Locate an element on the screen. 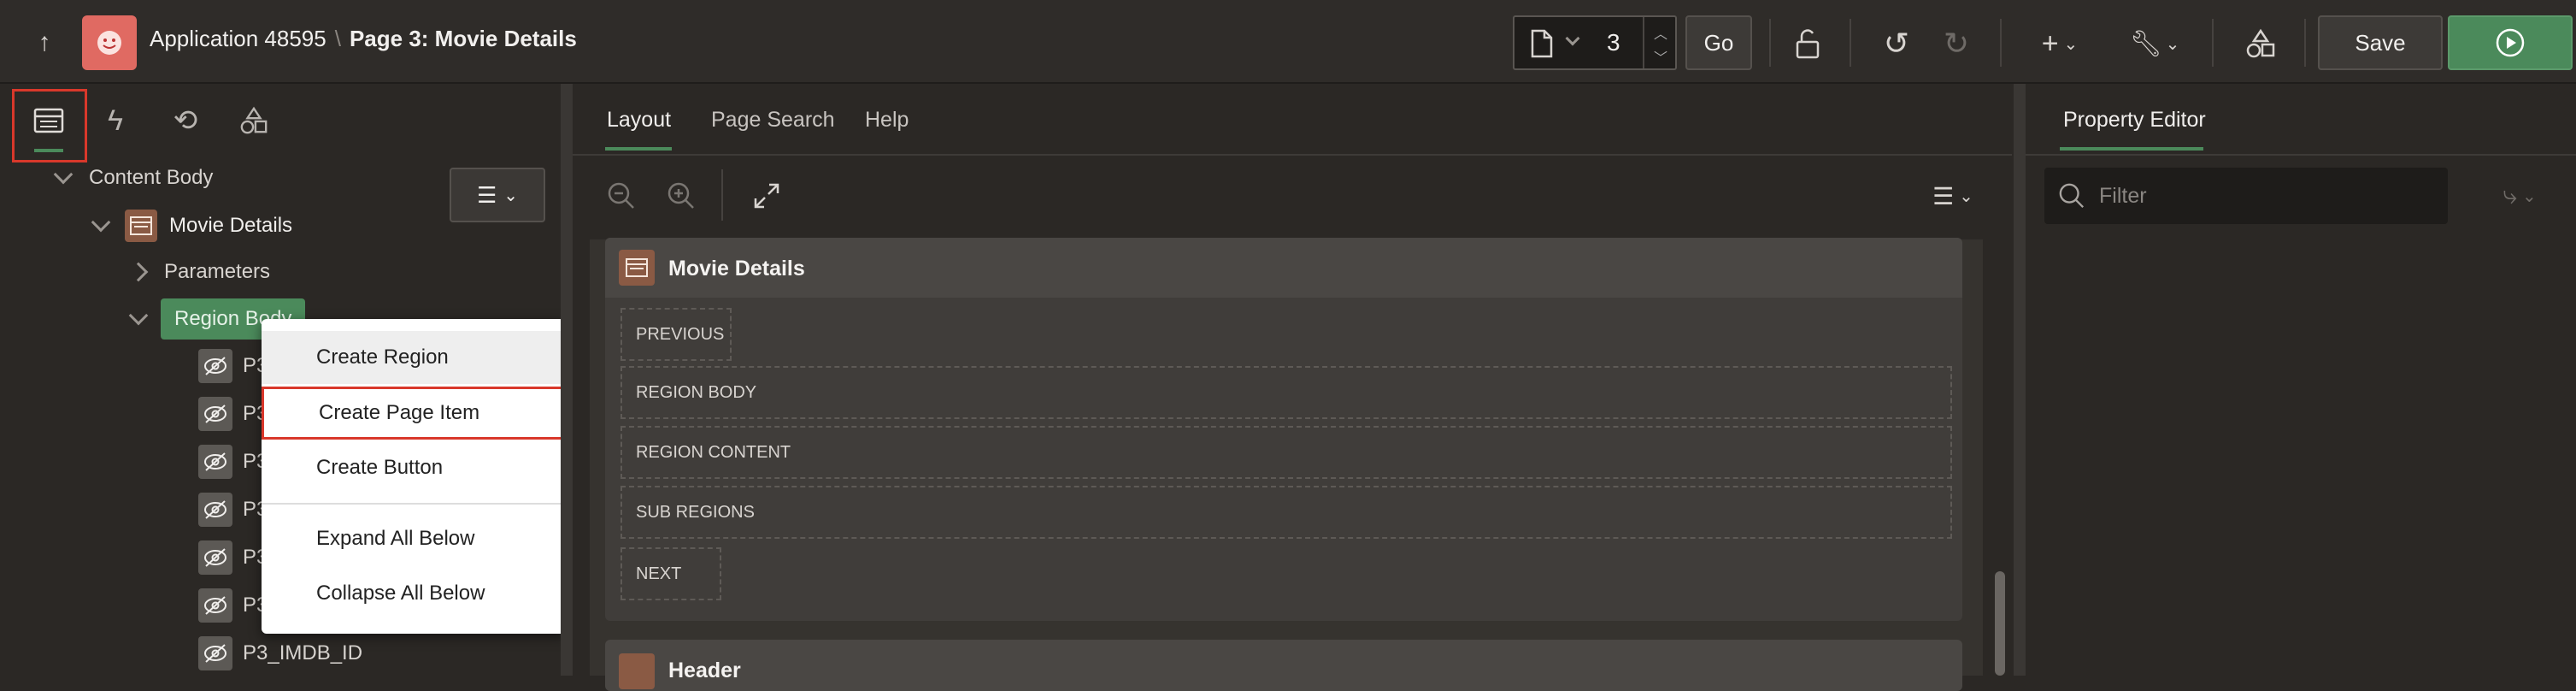  tab-property-editor: Property Editor is located at coordinates (2134, 121).